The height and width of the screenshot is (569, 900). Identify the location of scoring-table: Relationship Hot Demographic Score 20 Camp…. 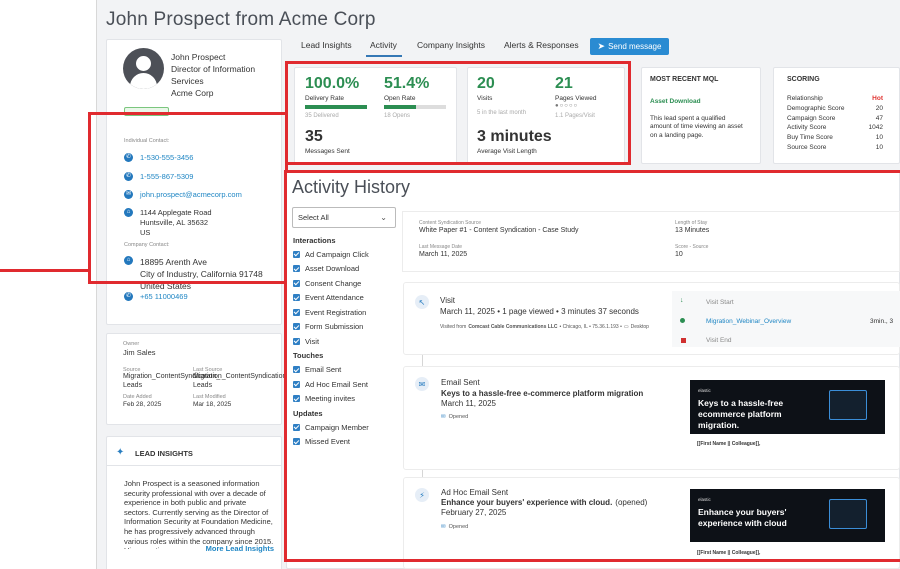
(835, 124).